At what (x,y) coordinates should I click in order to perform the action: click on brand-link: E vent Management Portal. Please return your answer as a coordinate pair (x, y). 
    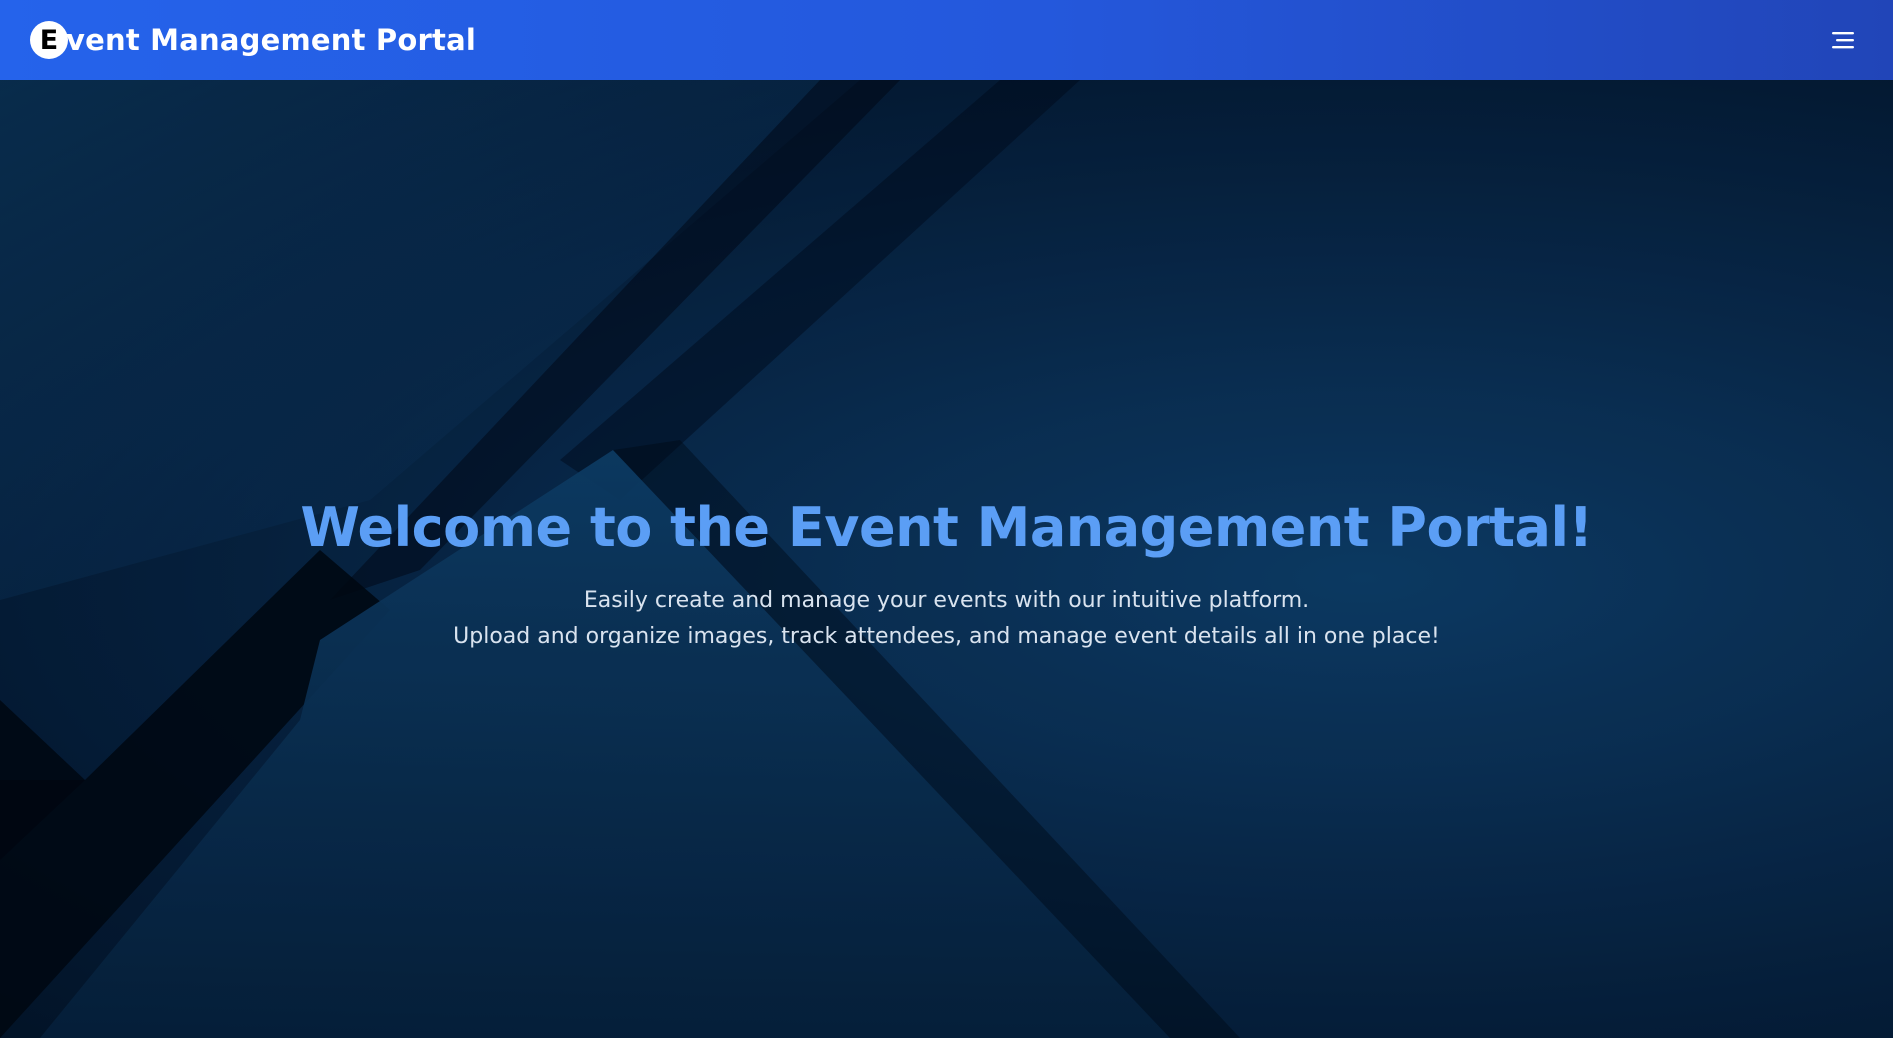
    Looking at the image, I should click on (253, 40).